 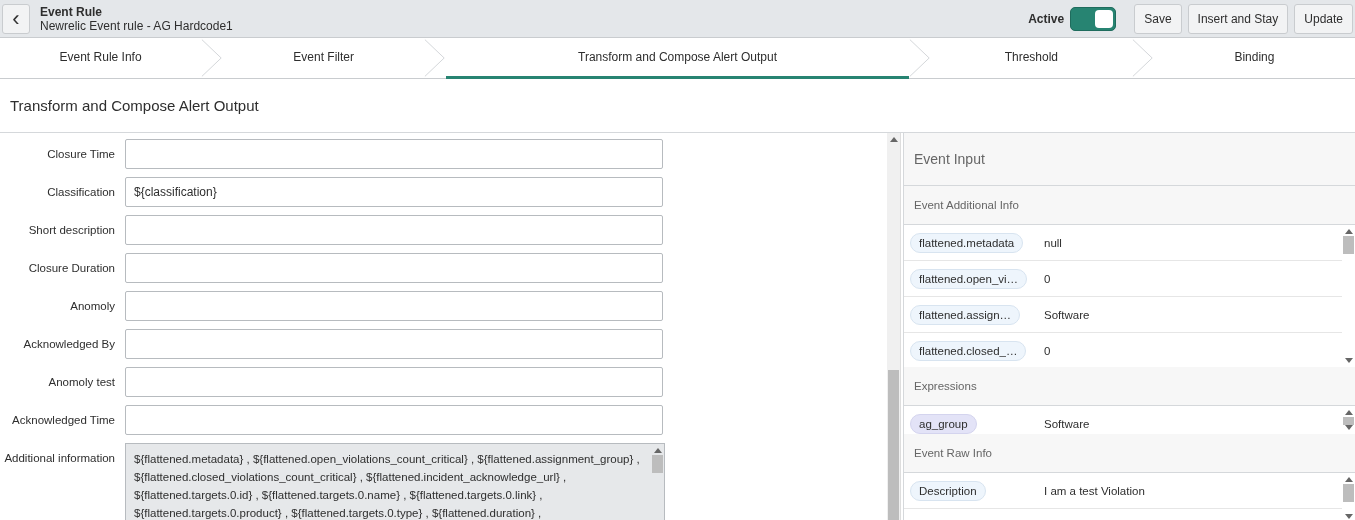 What do you see at coordinates (1031, 58) in the screenshot?
I see `wizard-step-tab: Threshold` at bounding box center [1031, 58].